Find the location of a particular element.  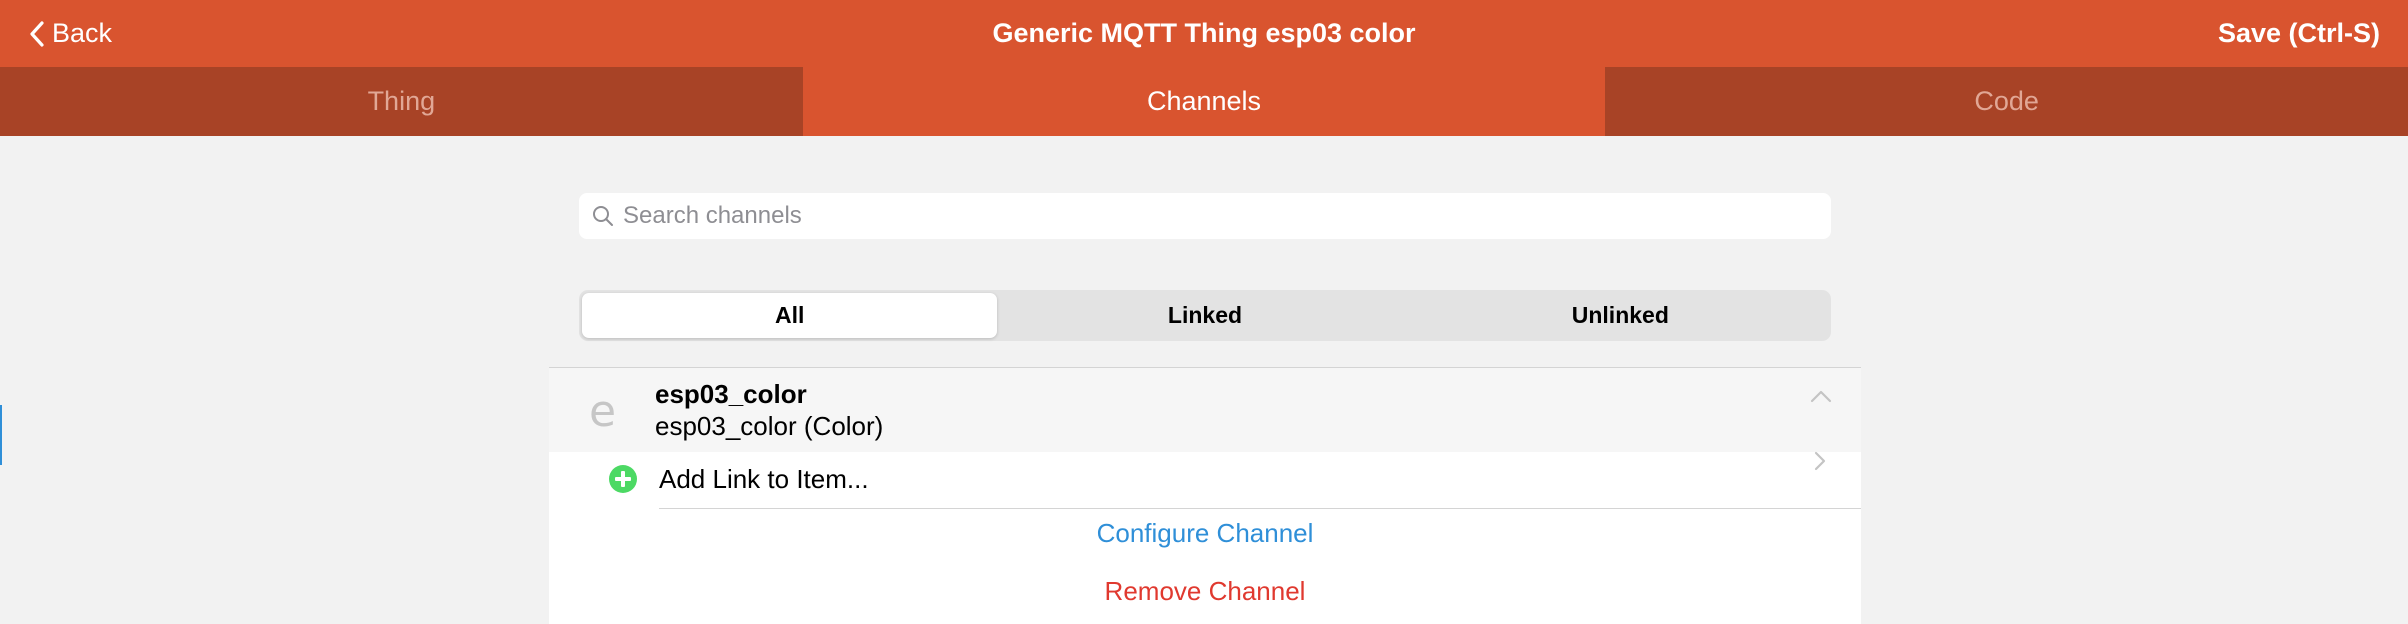

back-button: Back is located at coordinates (70, 33).